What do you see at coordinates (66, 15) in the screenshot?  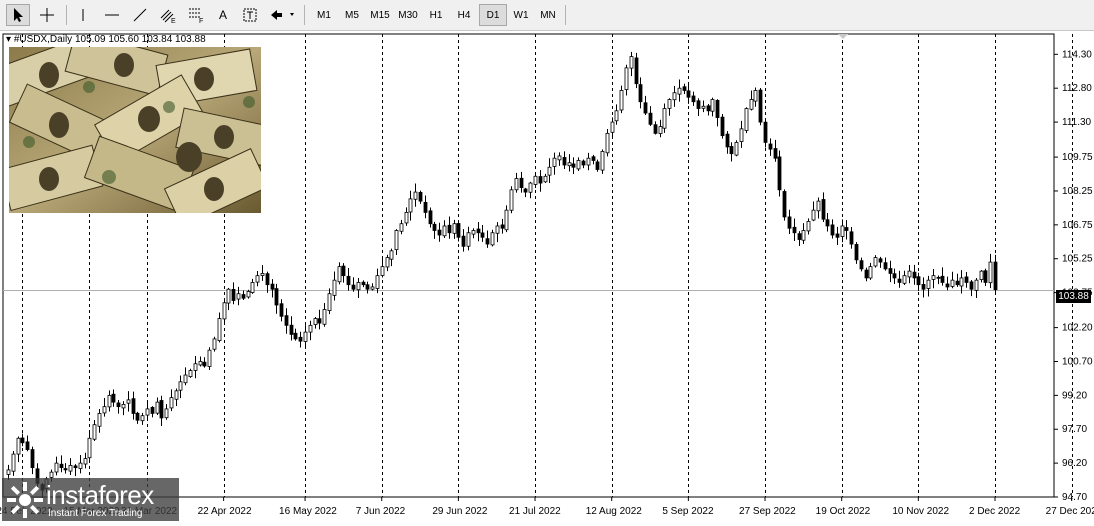 I see `toolbar-separator` at bounding box center [66, 15].